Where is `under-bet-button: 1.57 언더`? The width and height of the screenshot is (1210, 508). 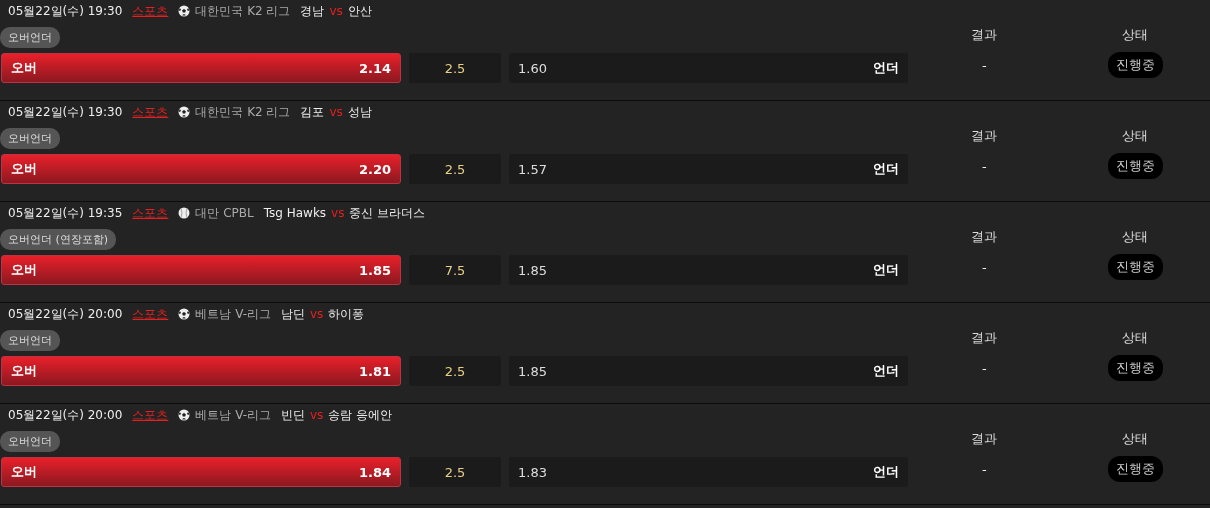
under-bet-button: 1.57 언더 is located at coordinates (708, 169).